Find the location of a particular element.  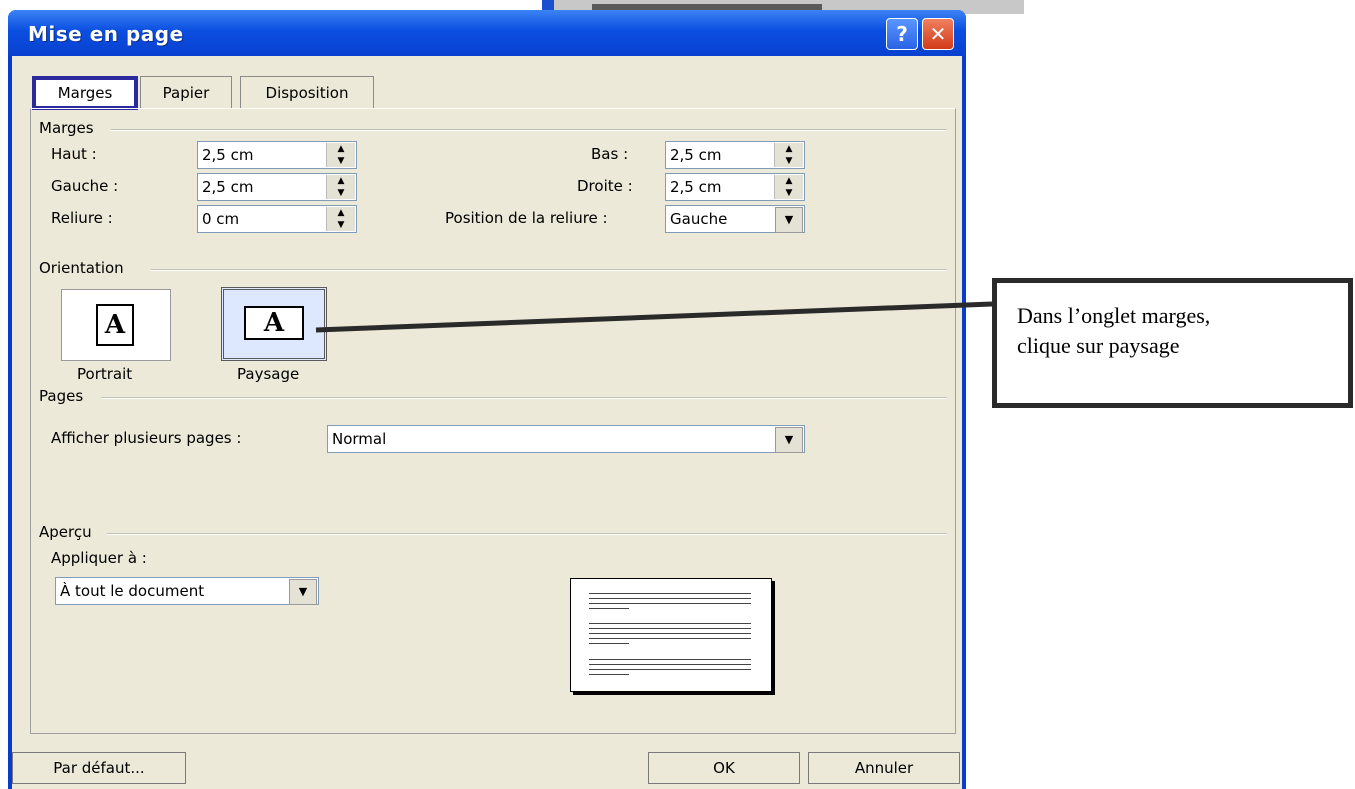

callout-line-1: Dans l’onglet marges, is located at coordinates (1114, 315).